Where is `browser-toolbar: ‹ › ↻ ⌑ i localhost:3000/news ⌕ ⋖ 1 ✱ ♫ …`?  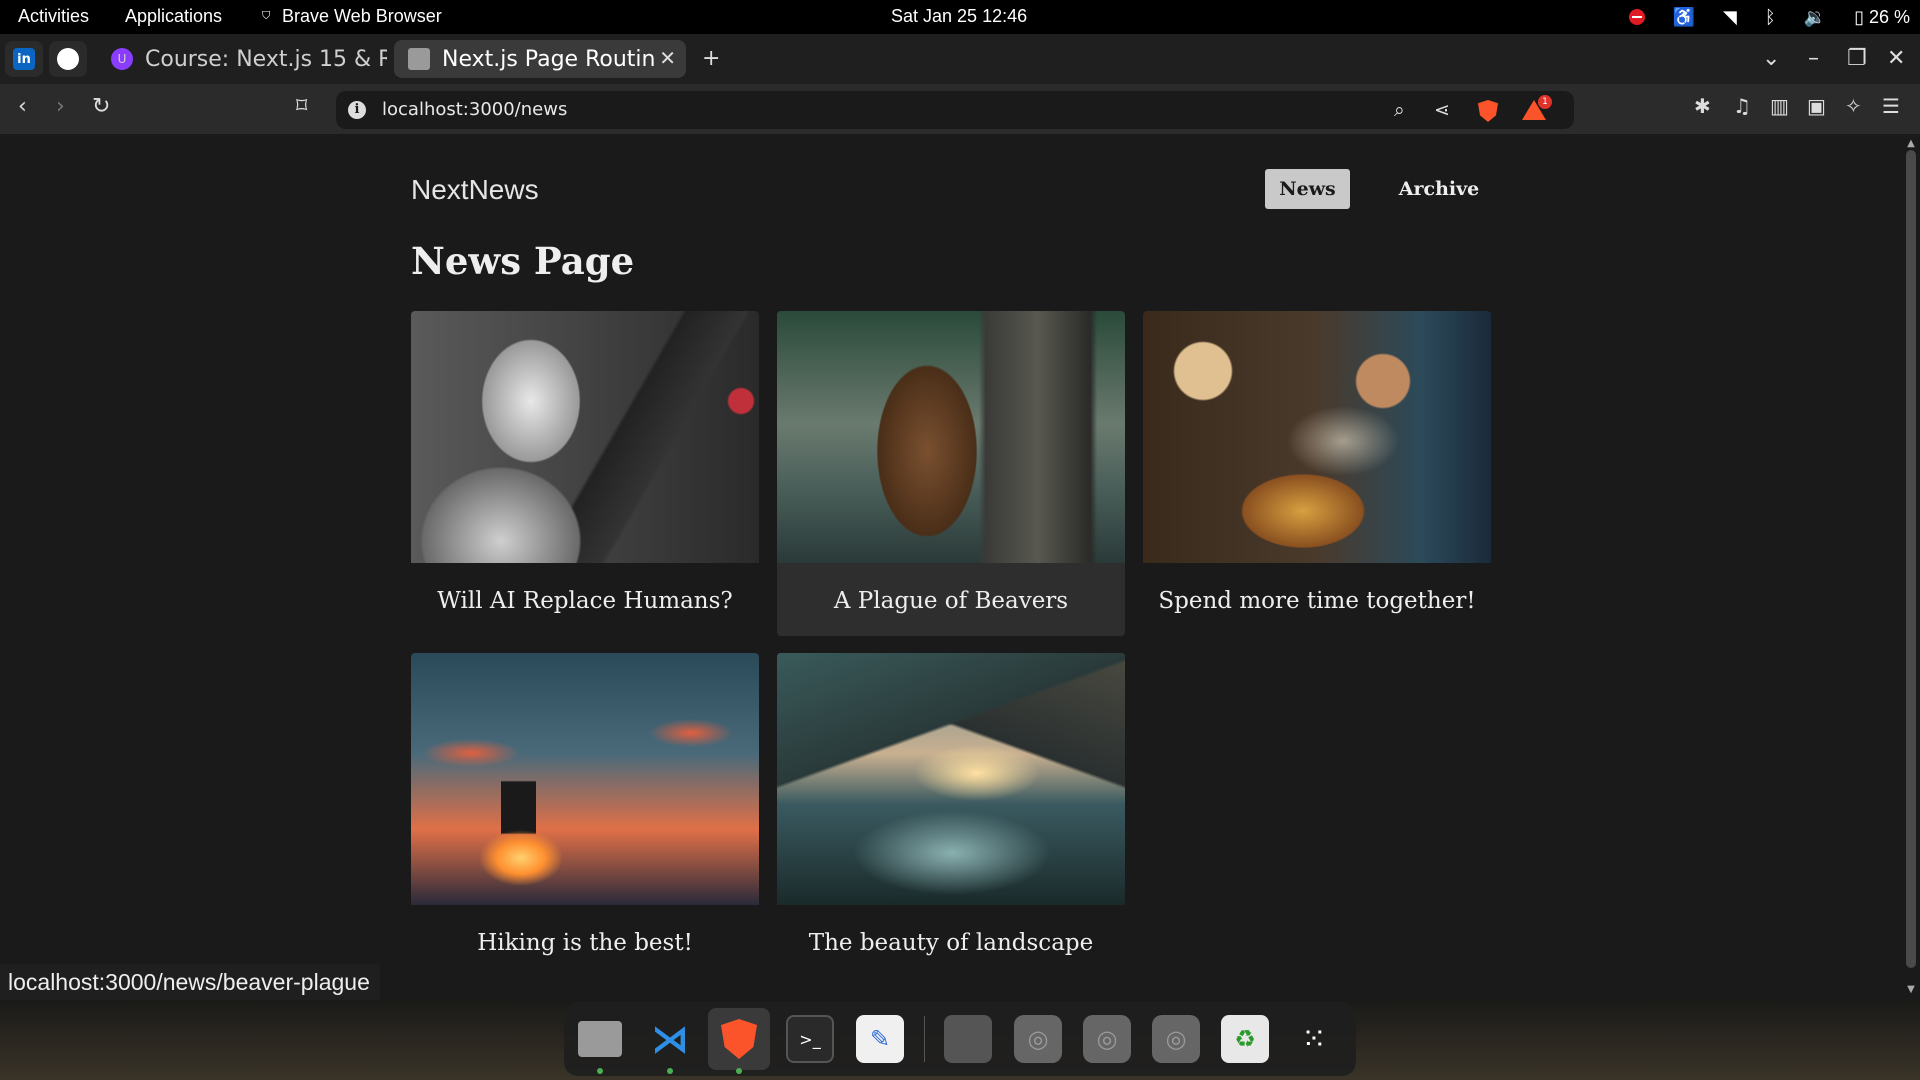
browser-toolbar: ‹ › ↻ ⌑ i localhost:3000/news ⌕ ⋖ 1 ✱ ♫ … is located at coordinates (960, 109).